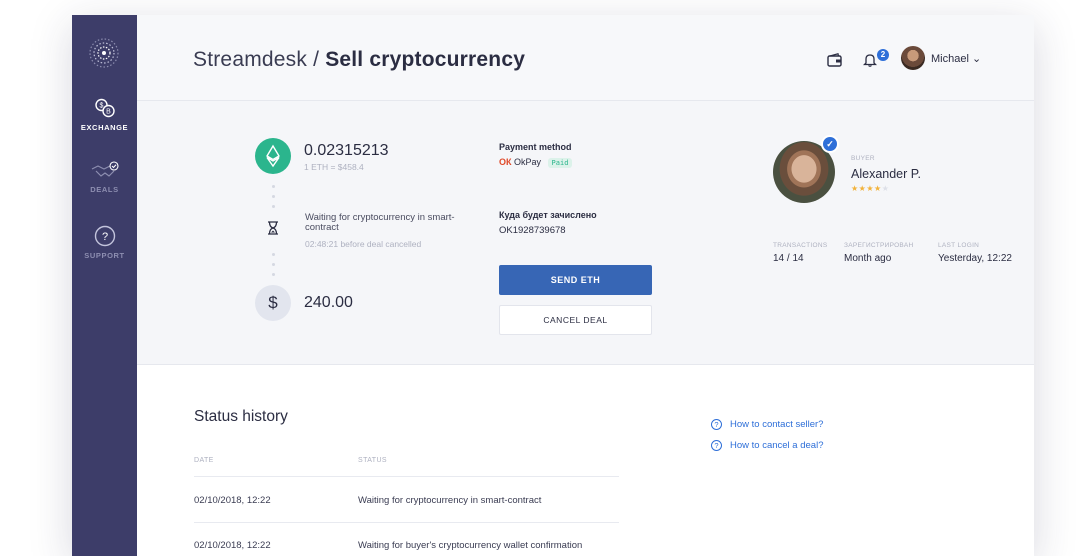 The height and width of the screenshot is (556, 1088). I want to click on column-header-date: DATE, so click(204, 460).